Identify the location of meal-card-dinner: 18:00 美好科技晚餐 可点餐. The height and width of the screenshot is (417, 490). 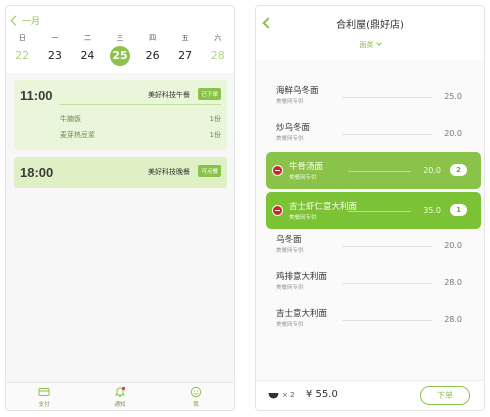
(120, 172).